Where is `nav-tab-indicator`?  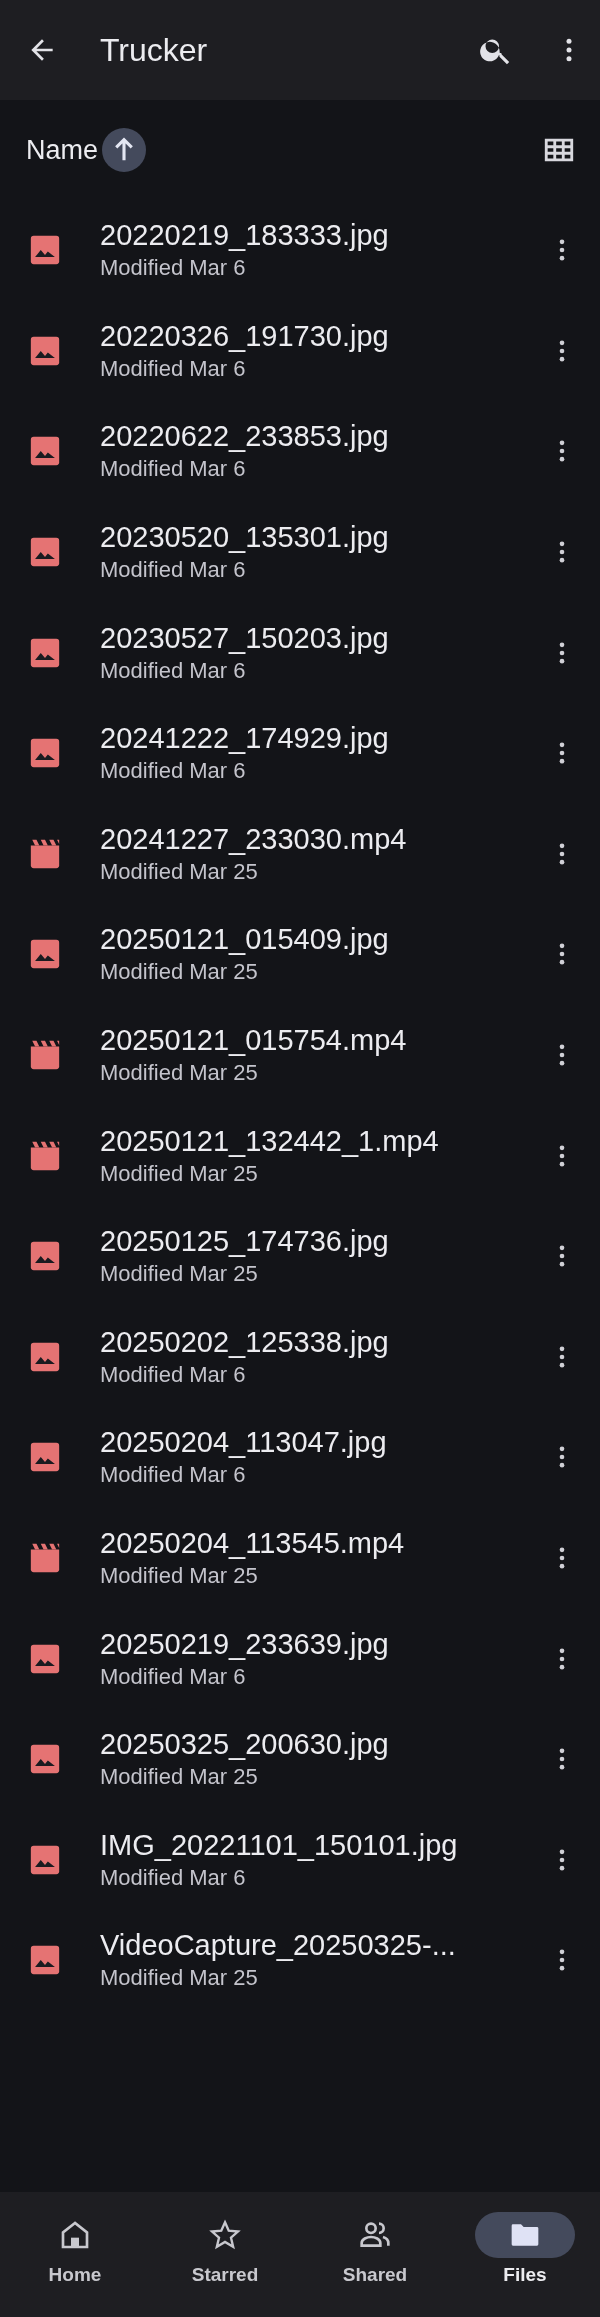
nav-tab-indicator is located at coordinates (525, 2235).